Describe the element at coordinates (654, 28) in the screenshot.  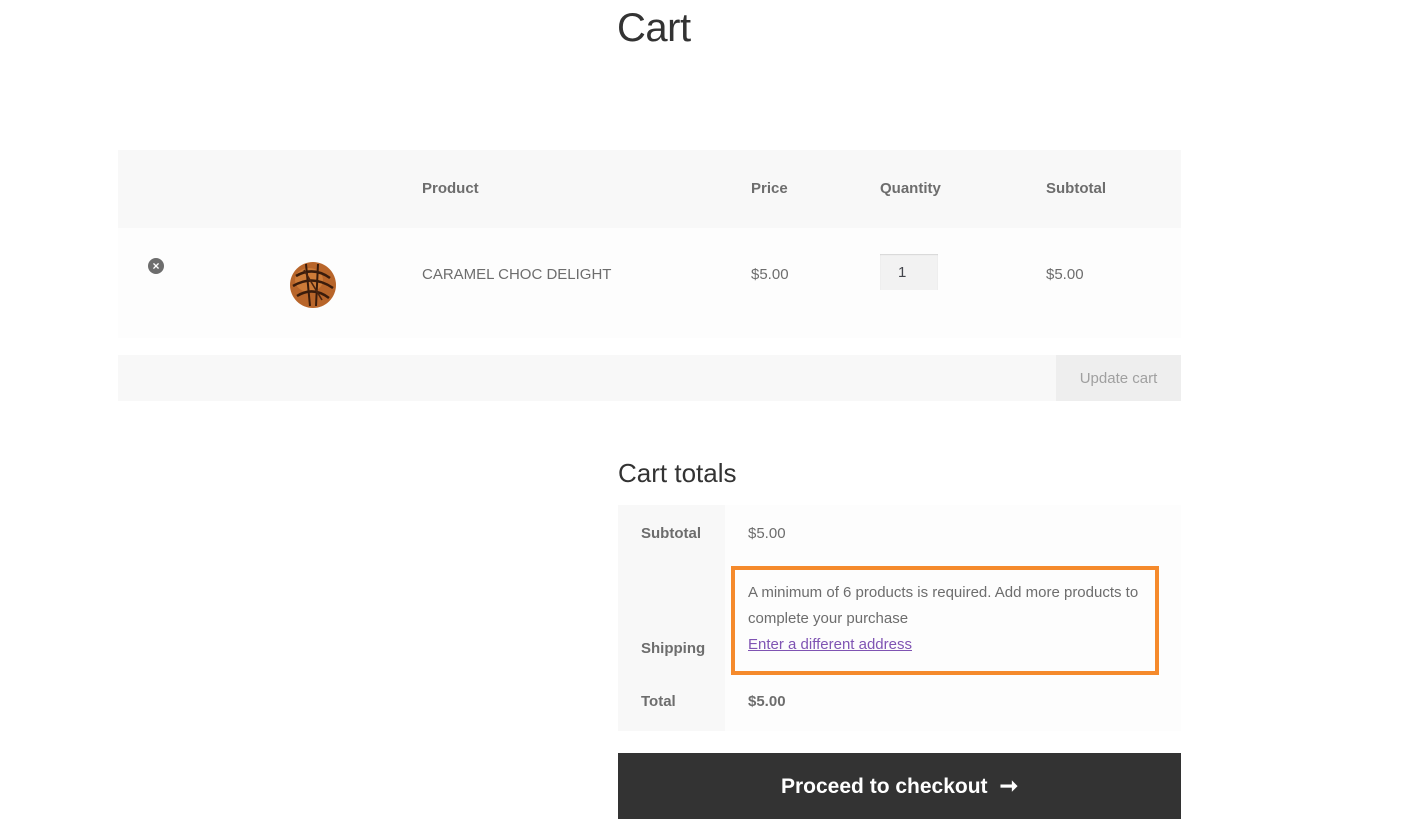
I see `page-title: Cart` at that location.